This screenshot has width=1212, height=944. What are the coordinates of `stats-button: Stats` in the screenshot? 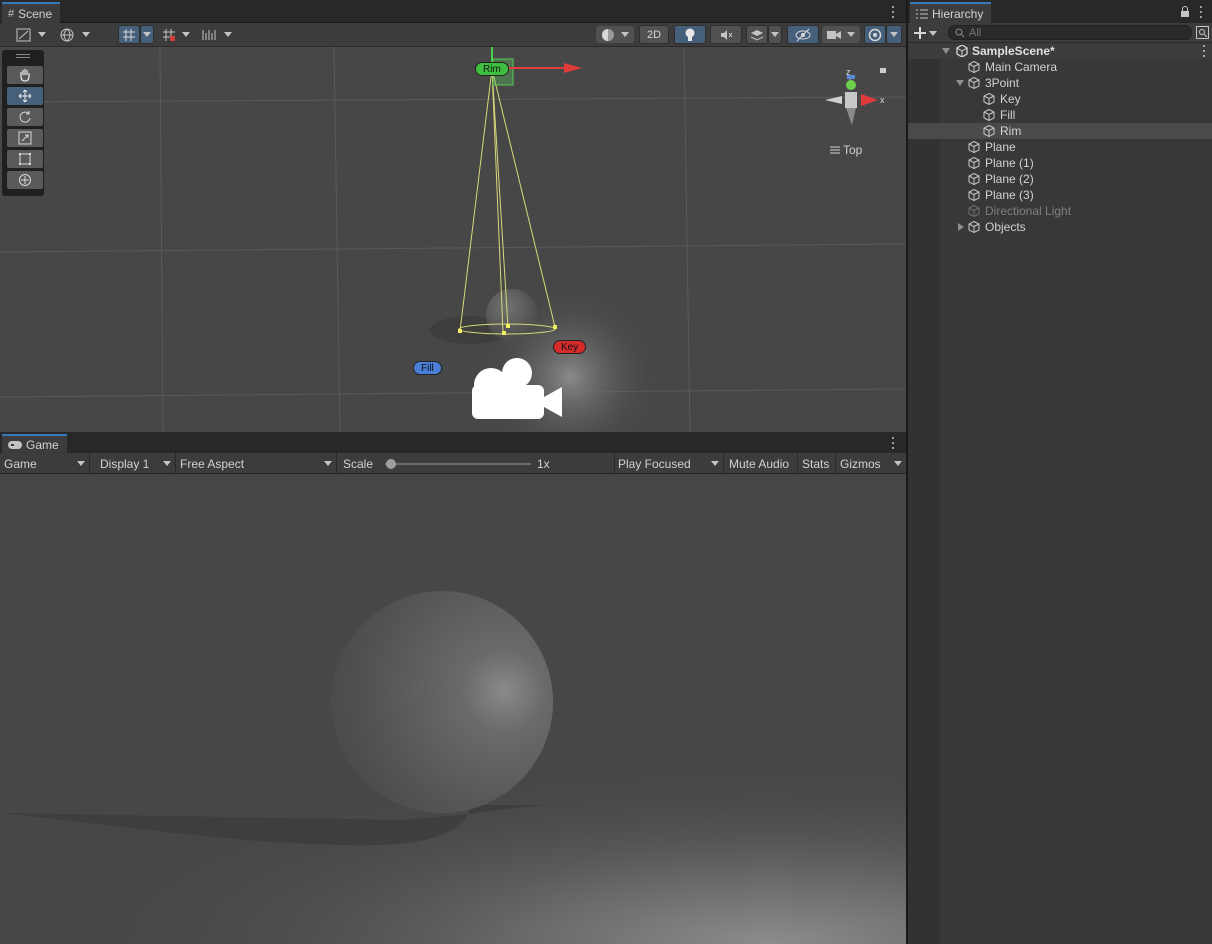 It's located at (817, 463).